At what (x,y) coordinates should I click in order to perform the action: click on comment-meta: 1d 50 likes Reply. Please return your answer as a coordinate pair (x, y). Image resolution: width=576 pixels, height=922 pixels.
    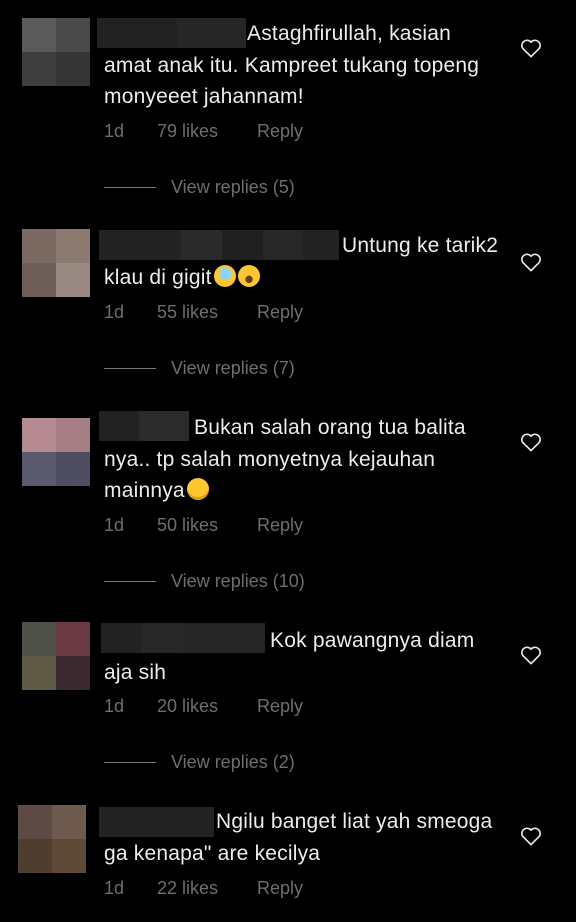
    Looking at the image, I should click on (203, 525).